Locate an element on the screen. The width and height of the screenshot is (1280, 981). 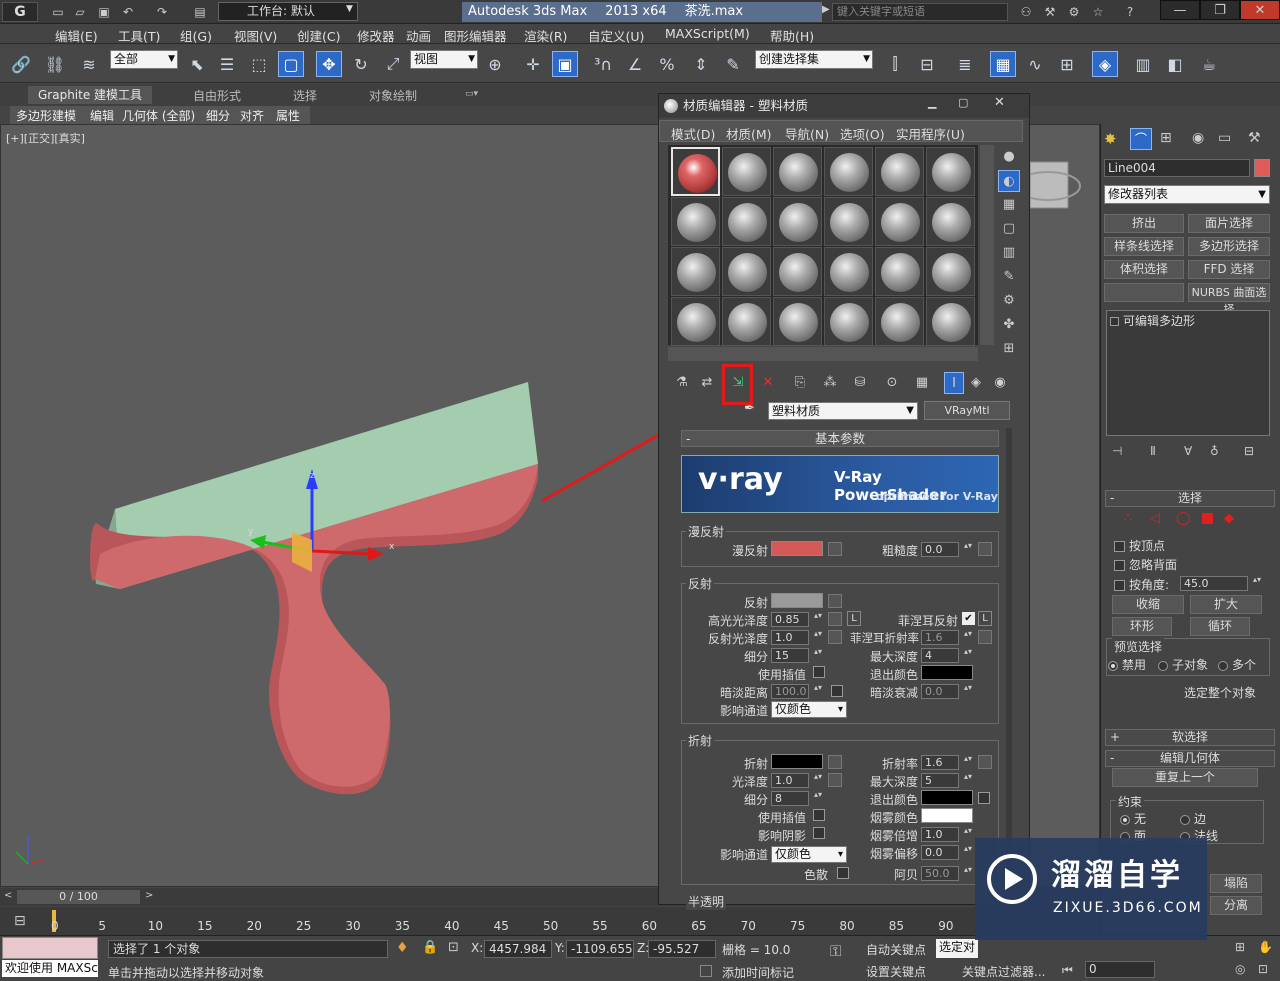
mat-menu-material: 材质(M) is located at coordinates (749, 133).